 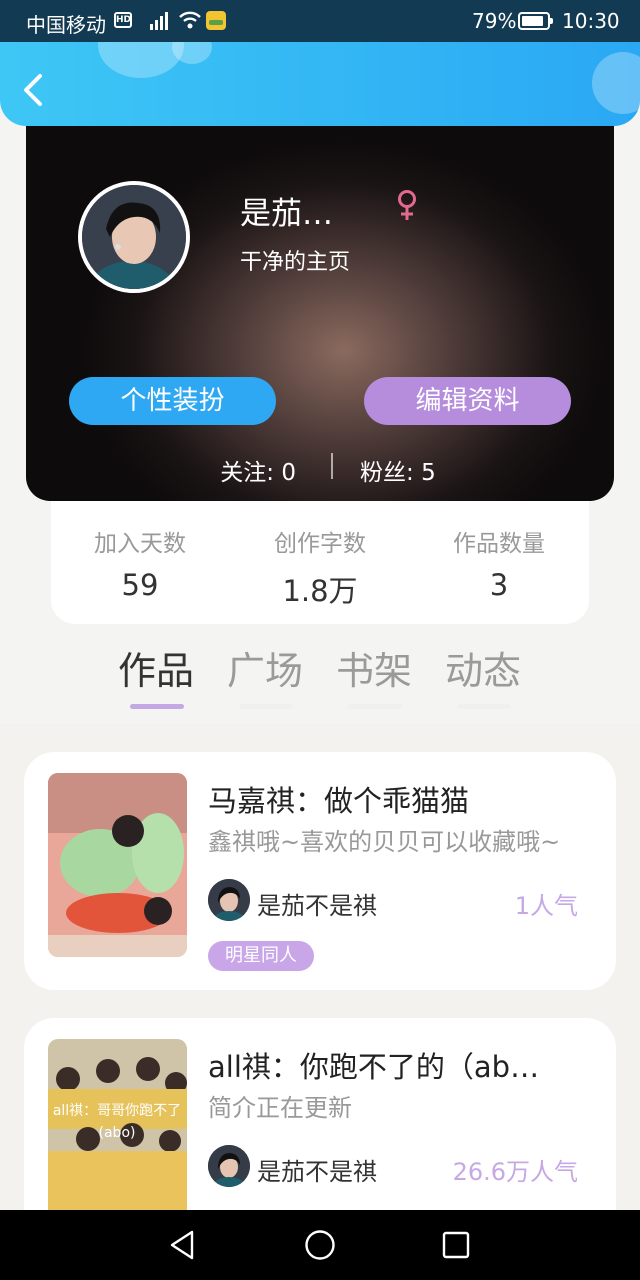 What do you see at coordinates (320, 544) in the screenshot?
I see `stat-label: 创作字数` at bounding box center [320, 544].